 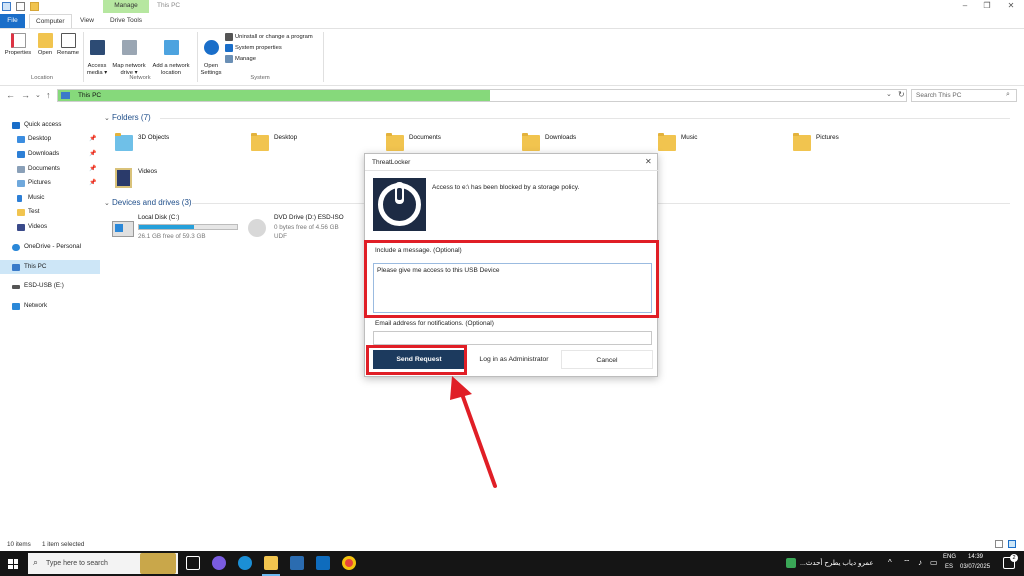 I want to click on manage-contextual-tab: Manage, so click(x=126, y=6).